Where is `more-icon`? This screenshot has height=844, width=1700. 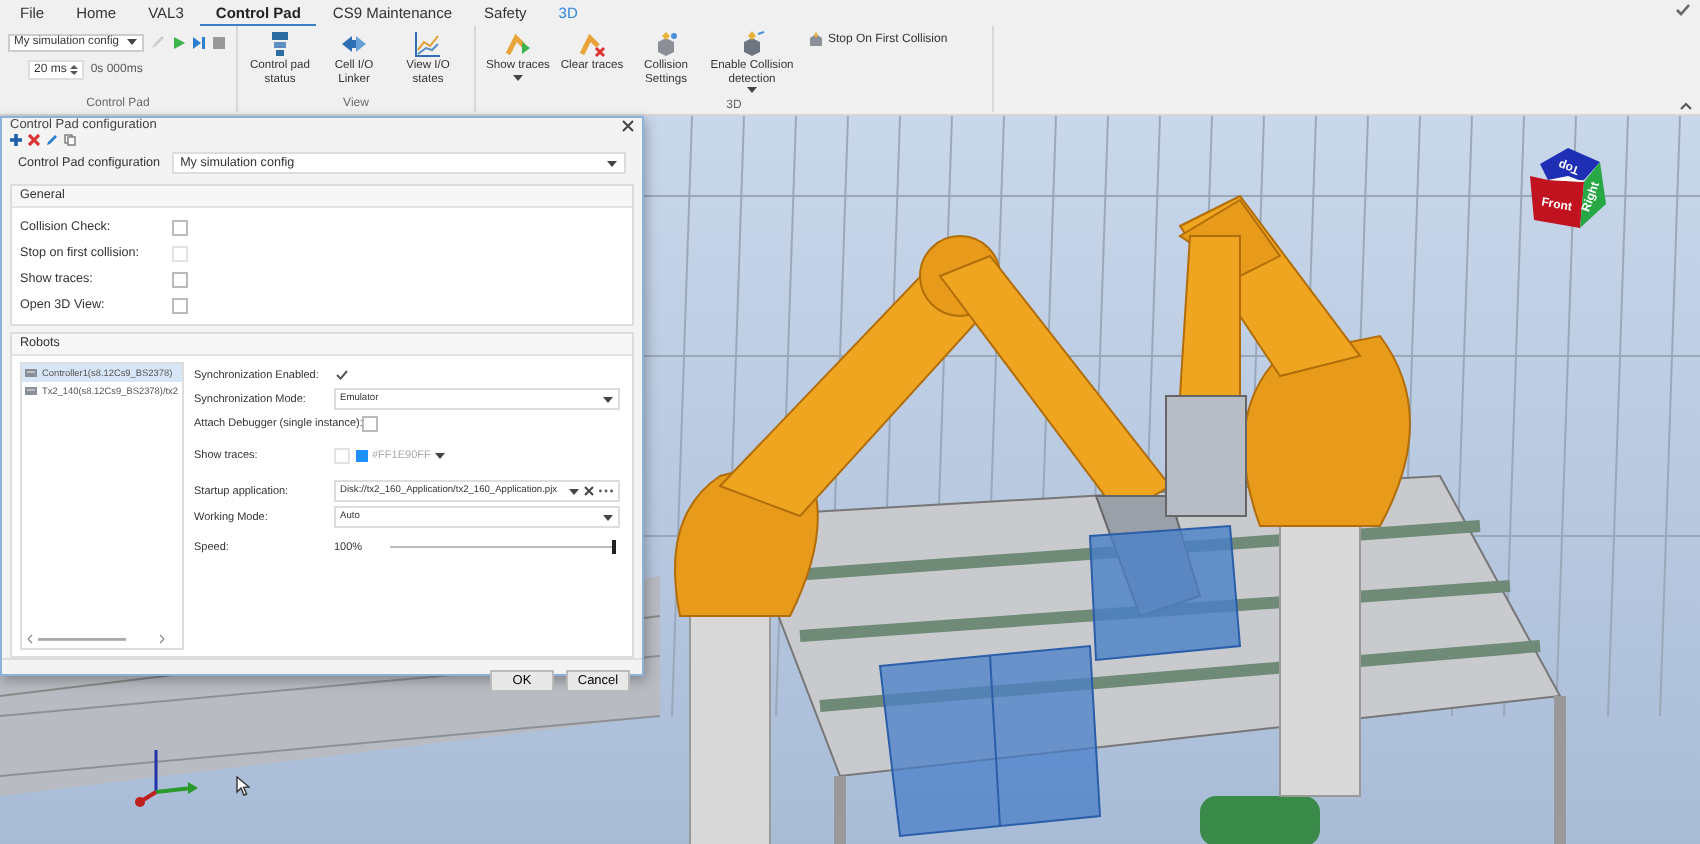 more-icon is located at coordinates (606, 491).